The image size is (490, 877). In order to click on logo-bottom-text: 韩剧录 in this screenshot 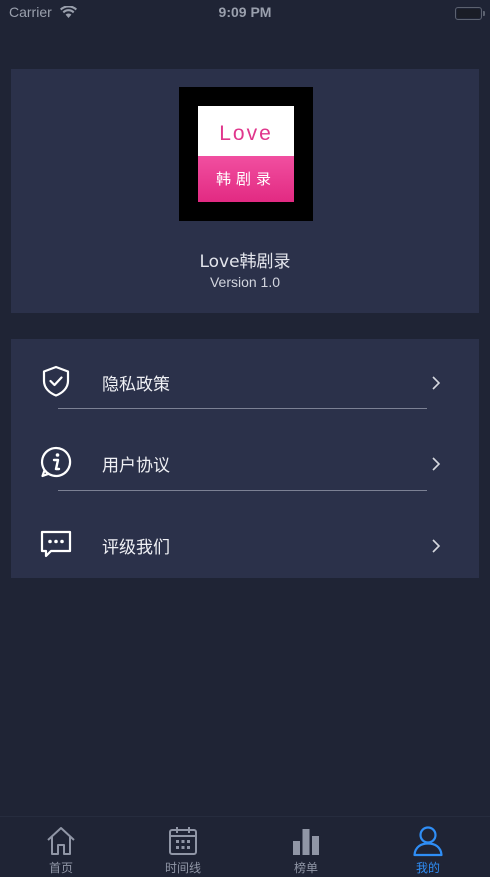, I will do `click(246, 179)`.